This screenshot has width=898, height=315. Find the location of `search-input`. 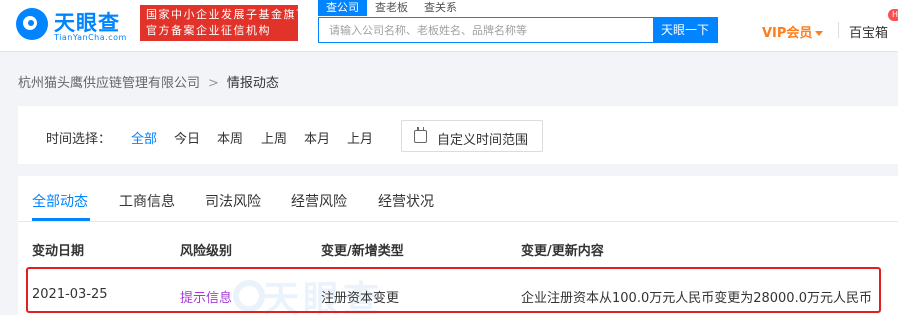

search-input is located at coordinates (486, 30).